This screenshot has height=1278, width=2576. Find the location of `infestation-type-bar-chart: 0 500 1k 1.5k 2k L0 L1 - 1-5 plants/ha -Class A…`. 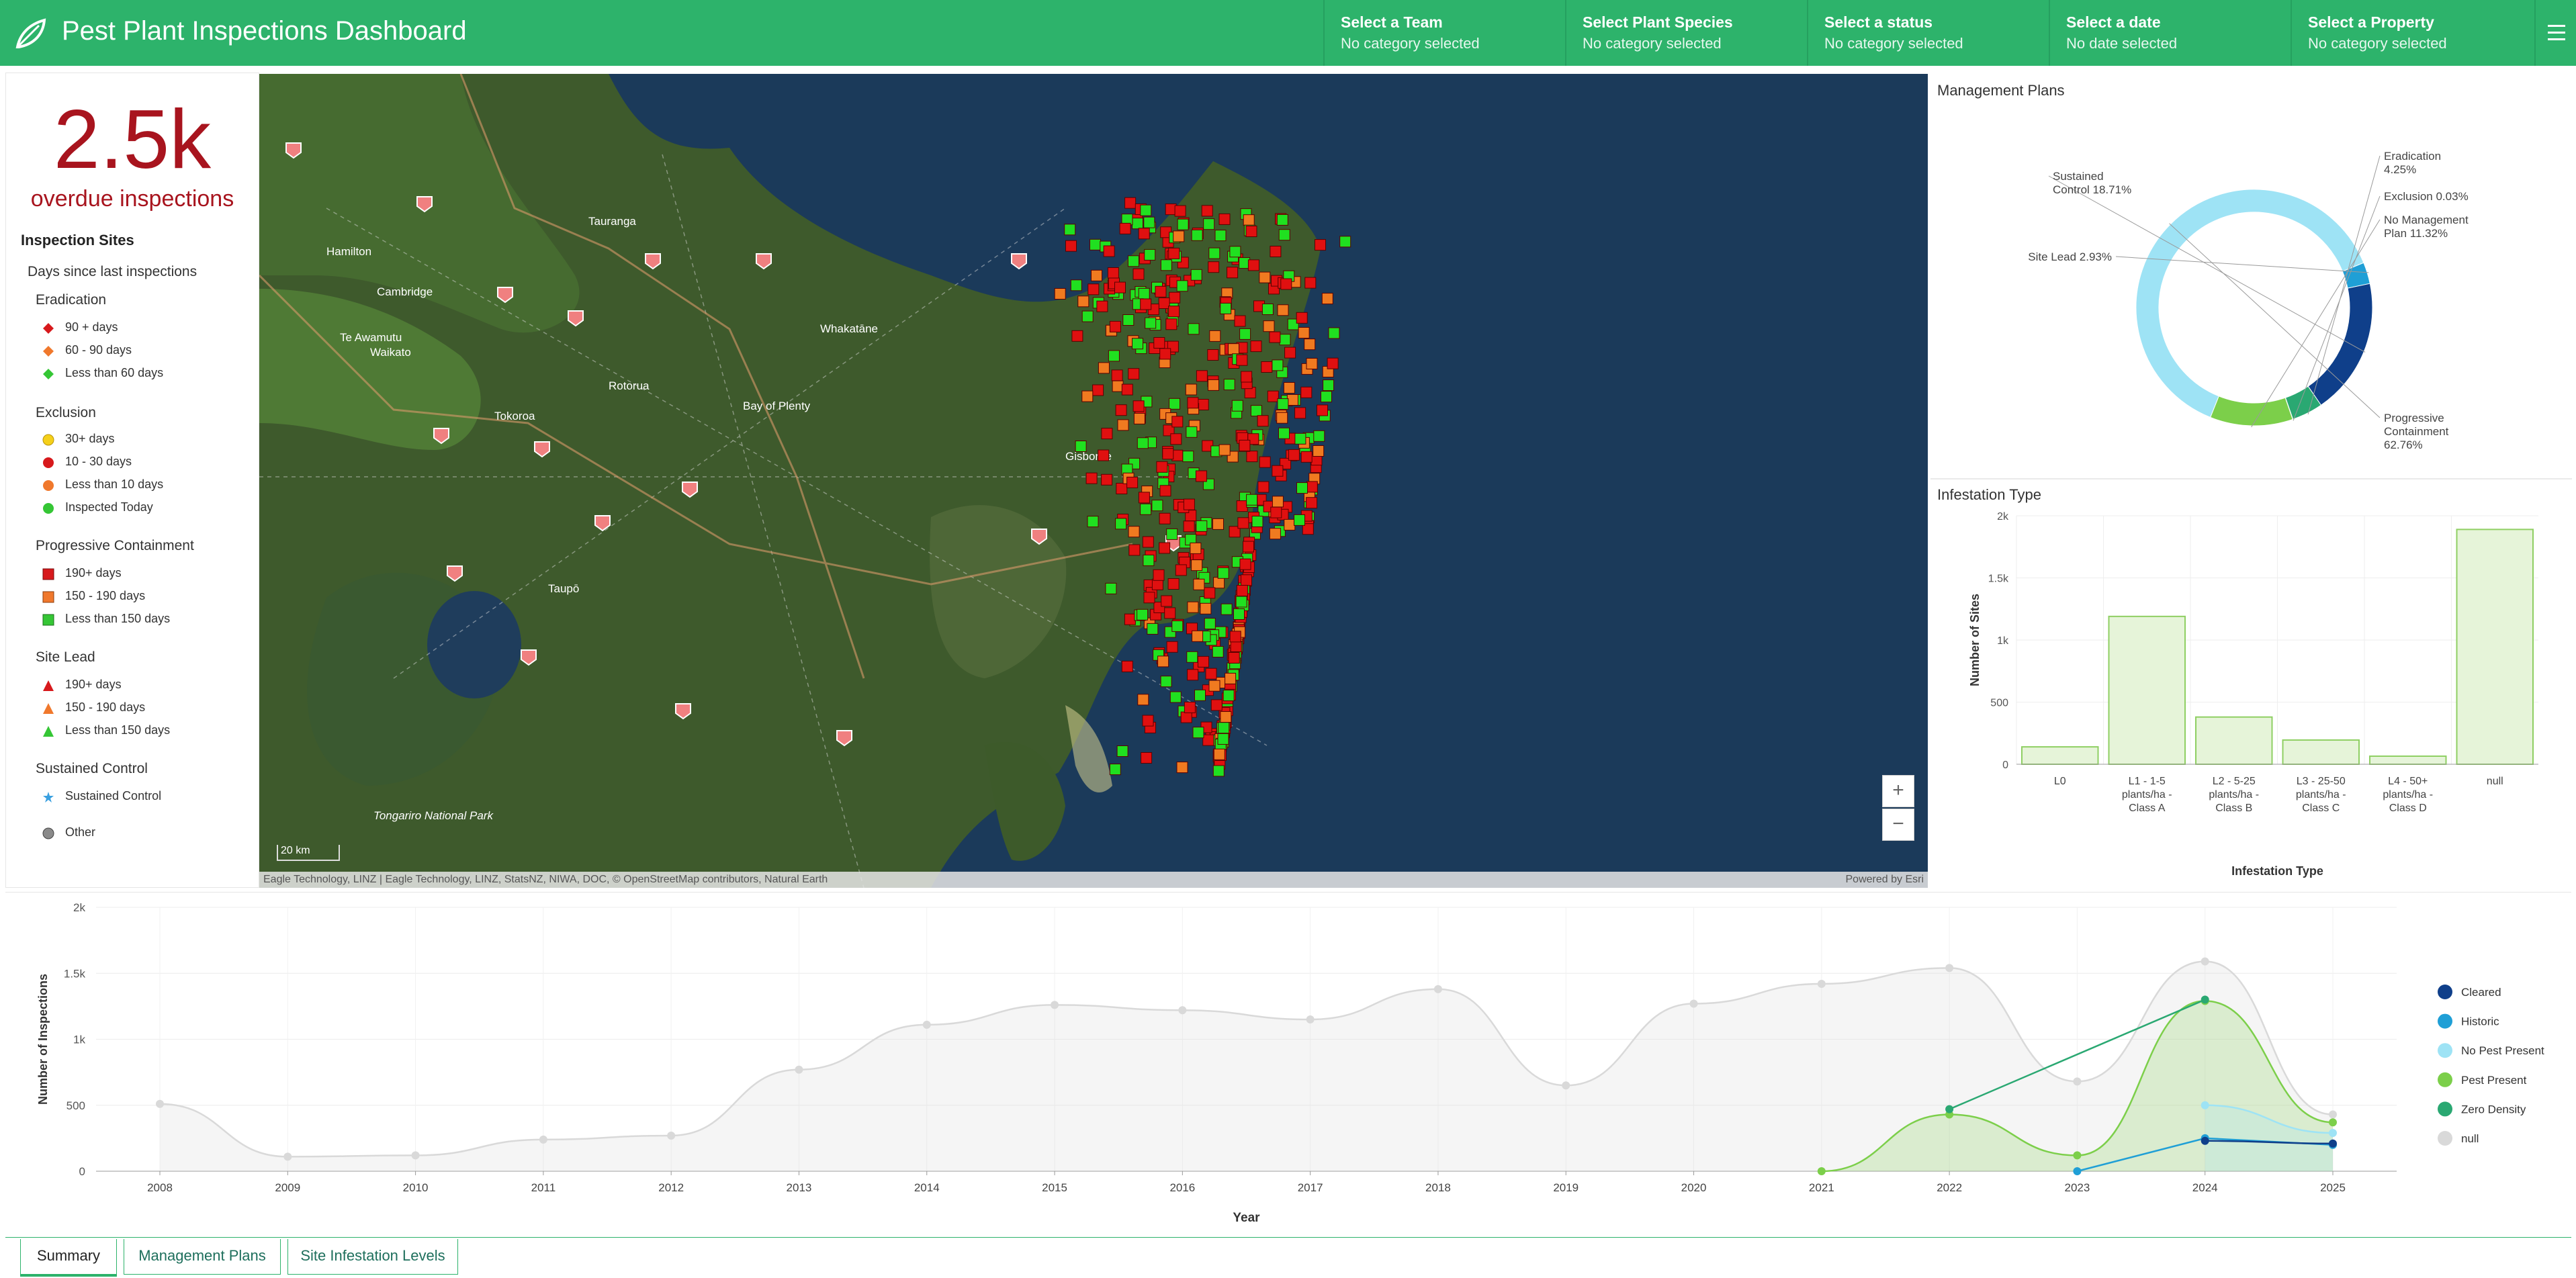

infestation-type-bar-chart: 0 500 1k 1.5k 2k L0 L1 - 1-5 plants/ha -Class A… is located at coordinates (2251, 690).